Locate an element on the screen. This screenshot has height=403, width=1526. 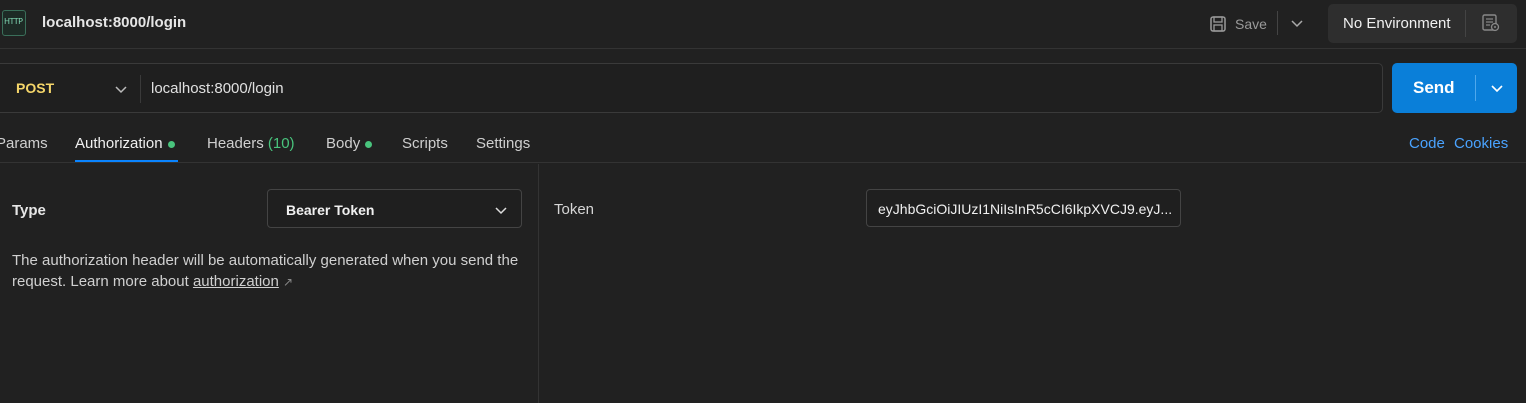
http-request-icon: HTTP is located at coordinates (14, 23).